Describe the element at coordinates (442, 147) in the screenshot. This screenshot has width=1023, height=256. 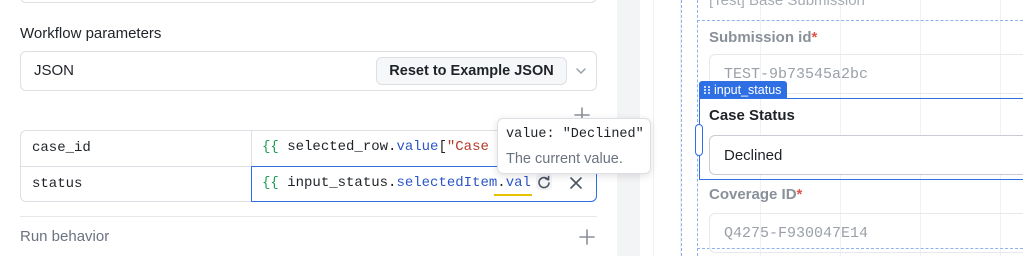
I see `code-token: [` at that location.